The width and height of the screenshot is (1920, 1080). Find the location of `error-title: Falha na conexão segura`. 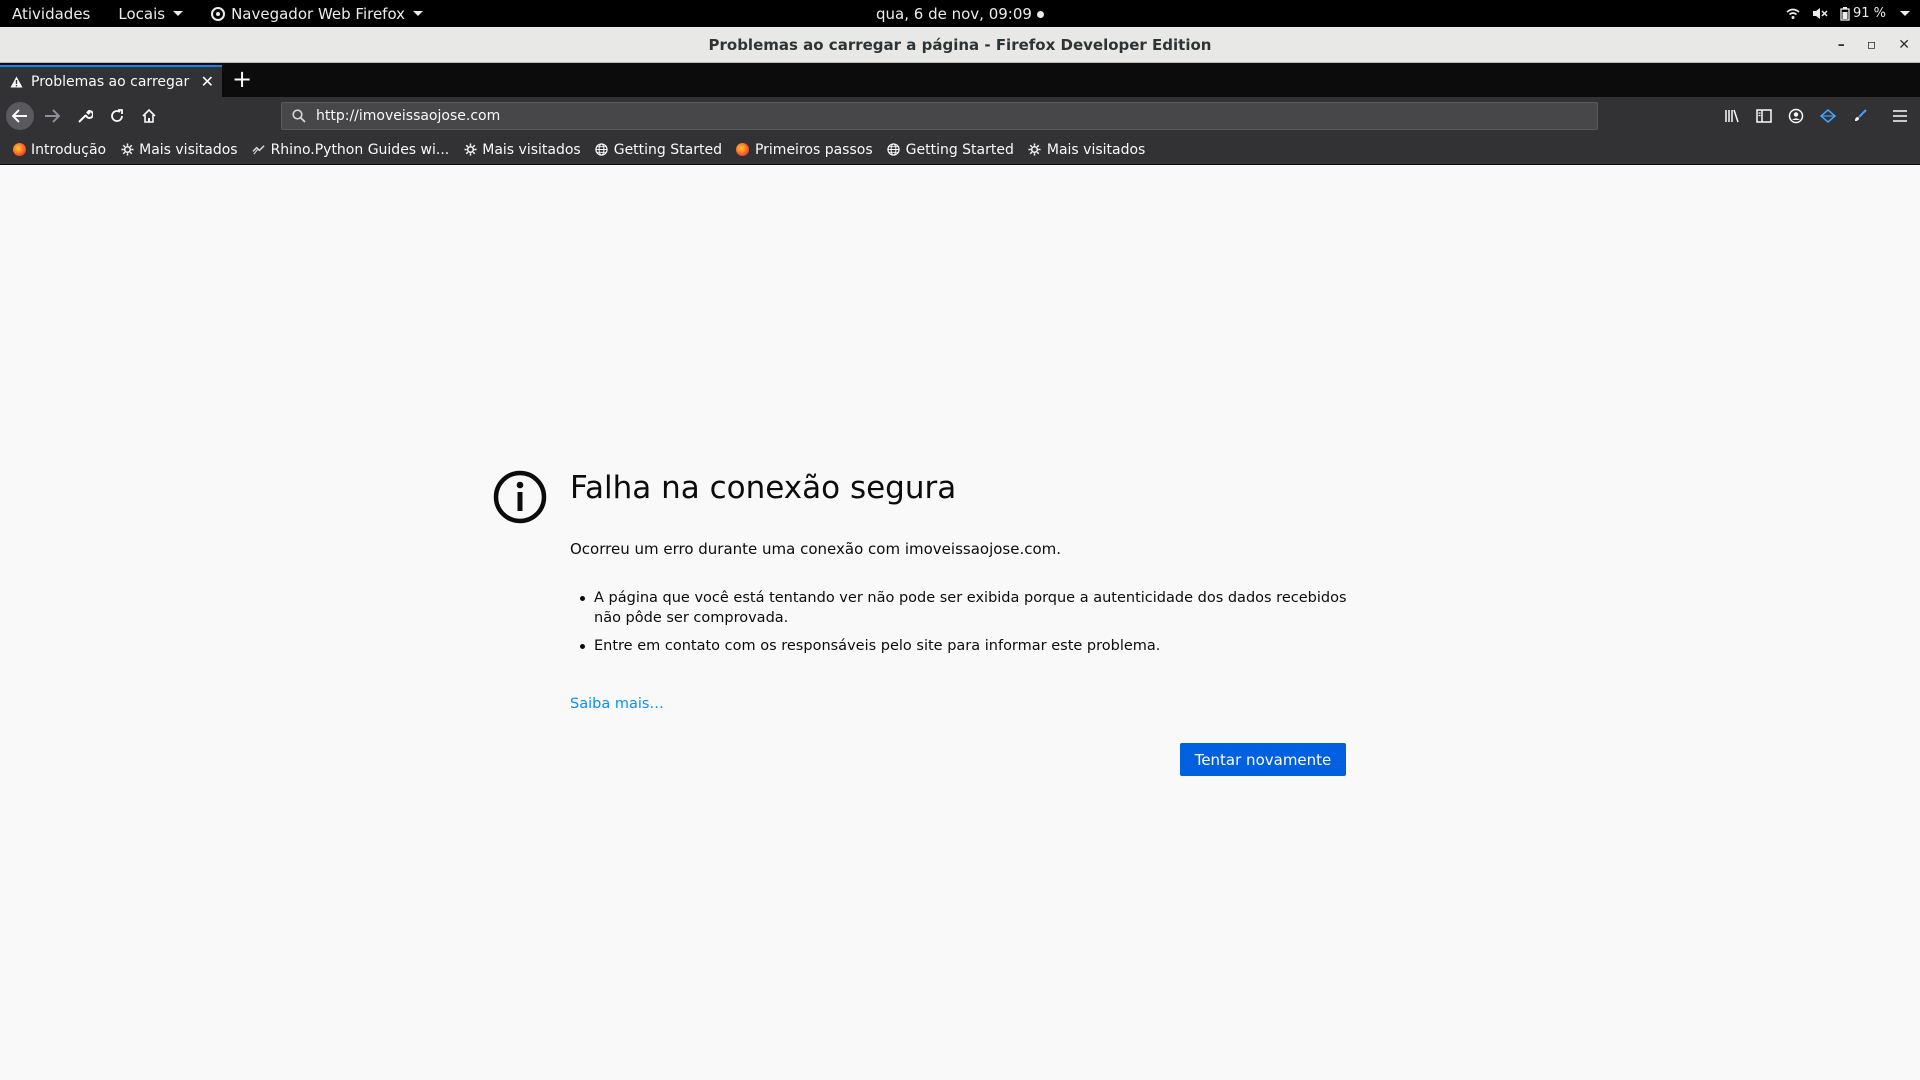

error-title: Falha na conexão segura is located at coordinates (763, 488).